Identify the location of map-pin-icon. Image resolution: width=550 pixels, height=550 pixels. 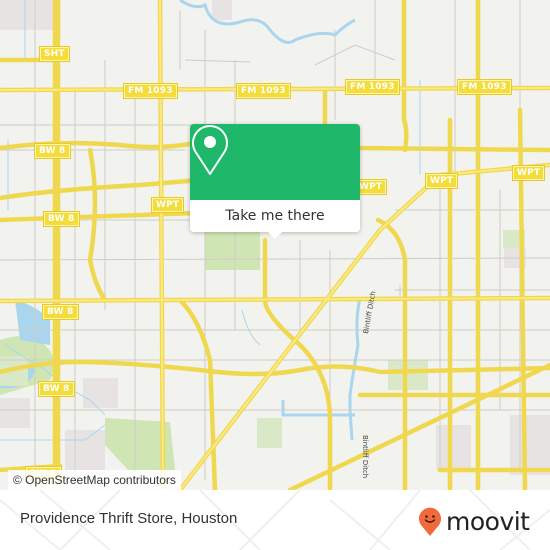
(210, 150).